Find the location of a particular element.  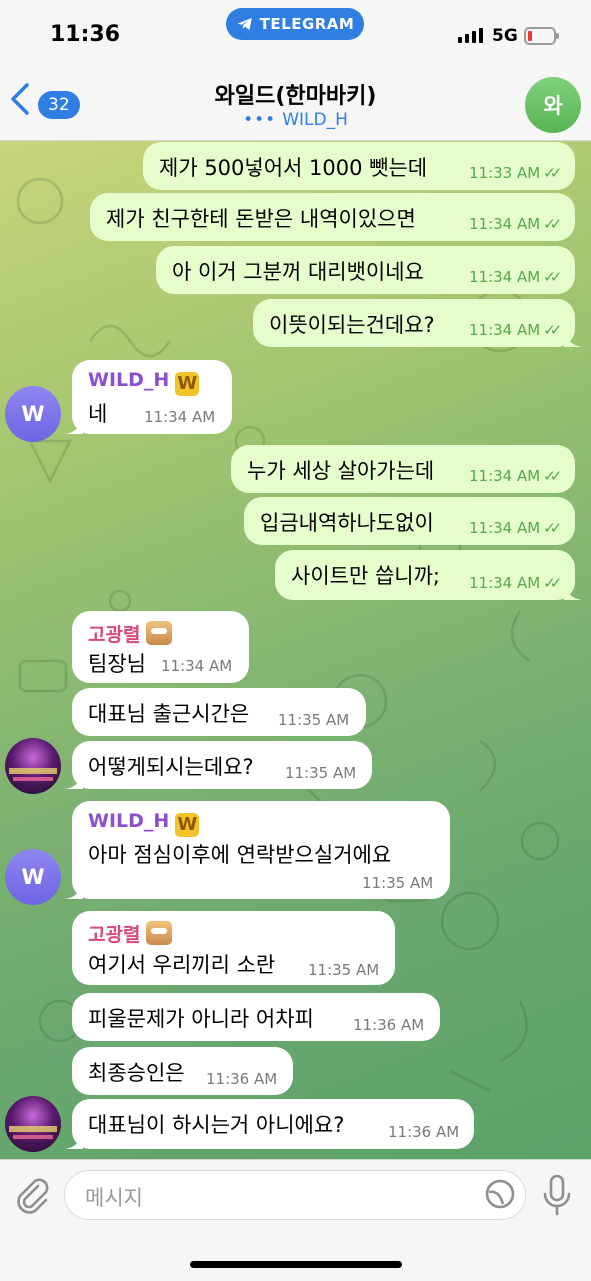

message-input: 메시지 is located at coordinates (295, 1195).